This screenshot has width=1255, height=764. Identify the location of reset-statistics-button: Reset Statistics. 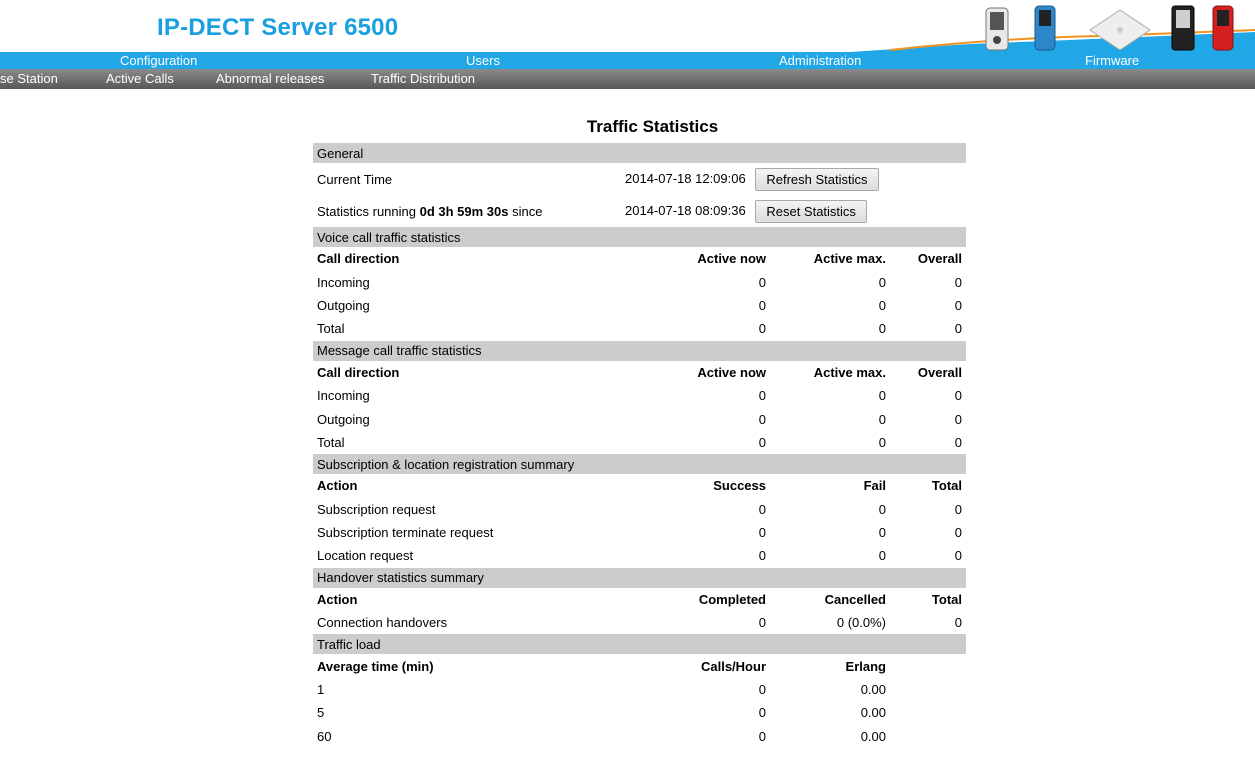
(811, 211).